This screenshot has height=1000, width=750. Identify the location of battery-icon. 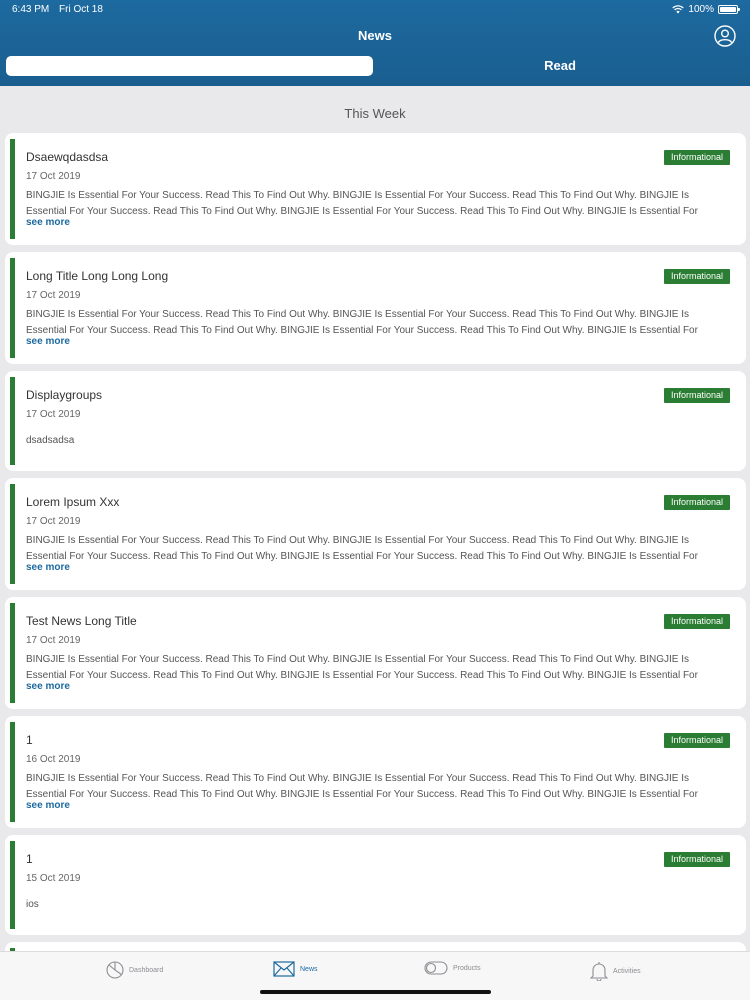
(729, 9).